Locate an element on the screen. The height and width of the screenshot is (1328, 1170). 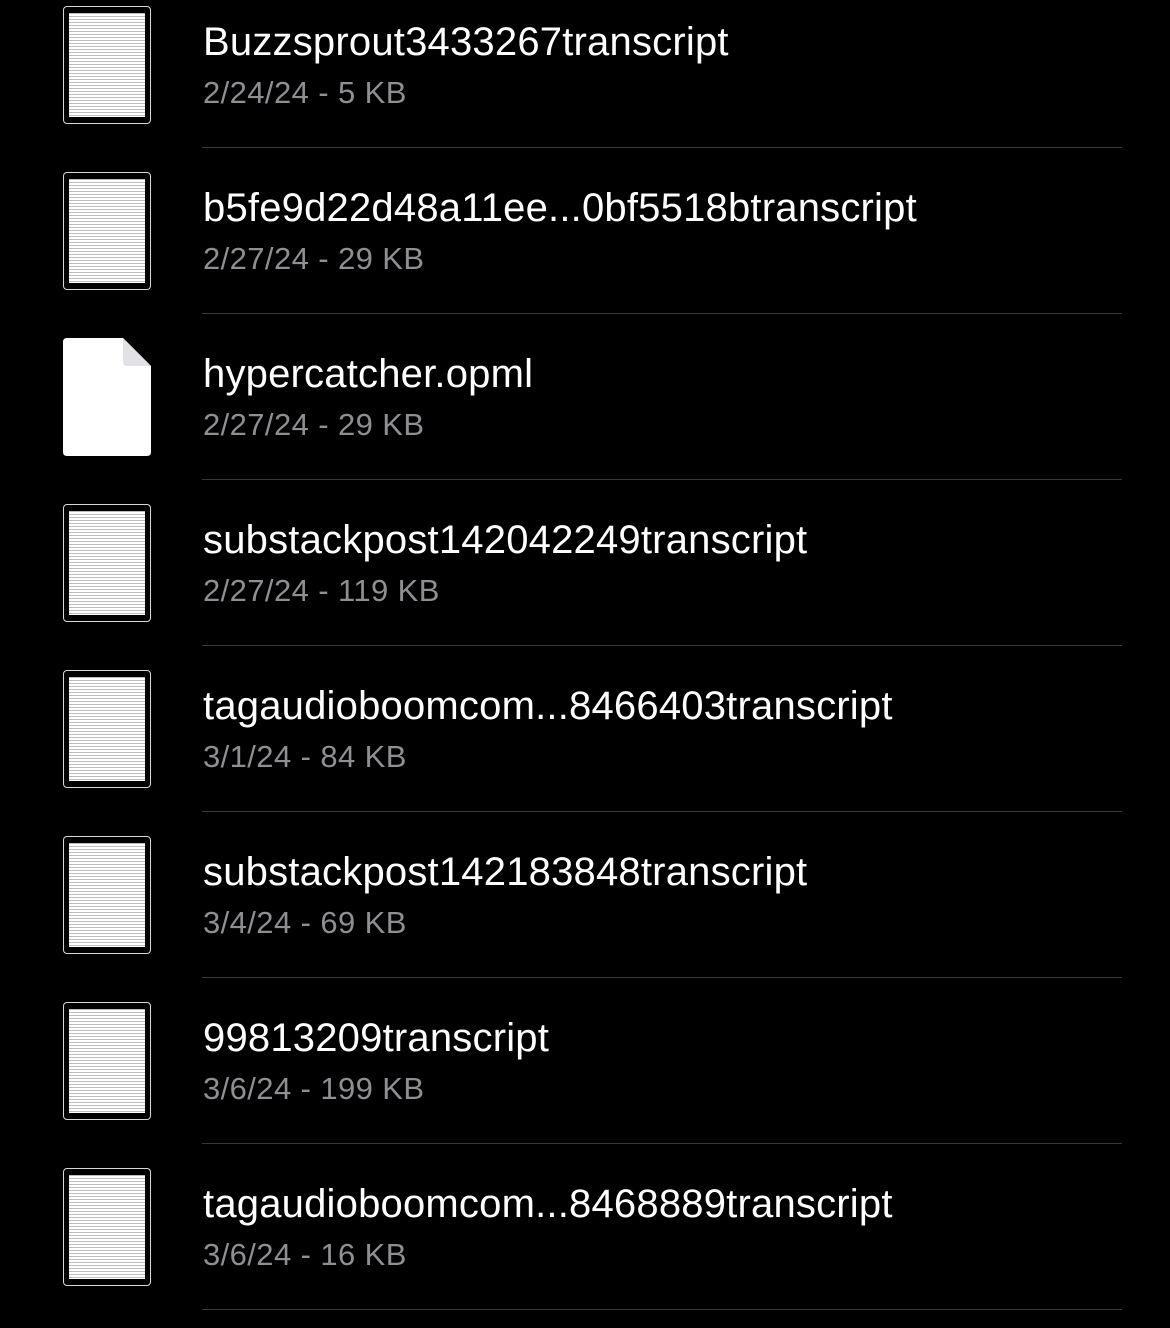
file-name: substackpost142042249transcript is located at coordinates (505, 540).